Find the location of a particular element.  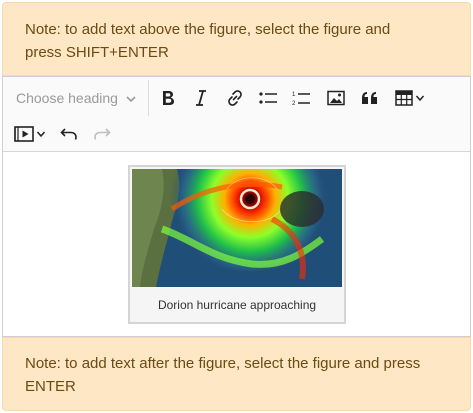

italic-icon is located at coordinates (201, 98).